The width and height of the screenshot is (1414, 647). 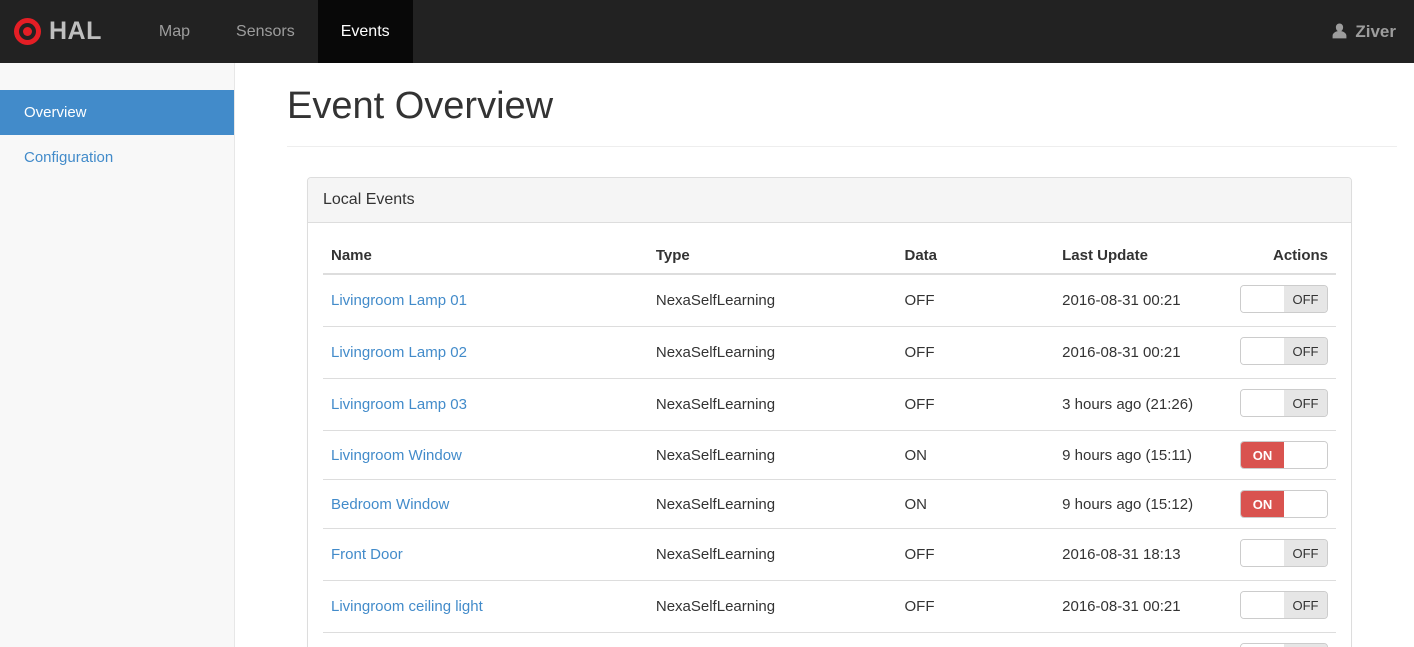 What do you see at coordinates (1143, 404) in the screenshot?
I see `cell-last-update: 3 hours ago (21:26)` at bounding box center [1143, 404].